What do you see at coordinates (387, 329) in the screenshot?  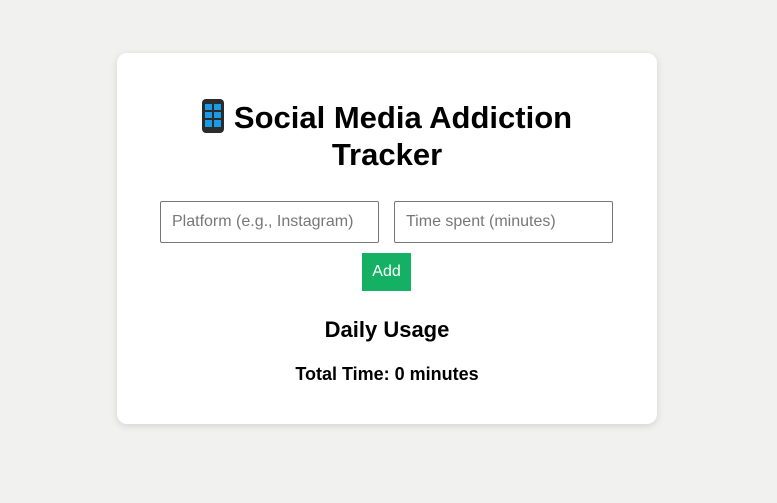 I see `daily-usage-heading: Daily Usage` at bounding box center [387, 329].